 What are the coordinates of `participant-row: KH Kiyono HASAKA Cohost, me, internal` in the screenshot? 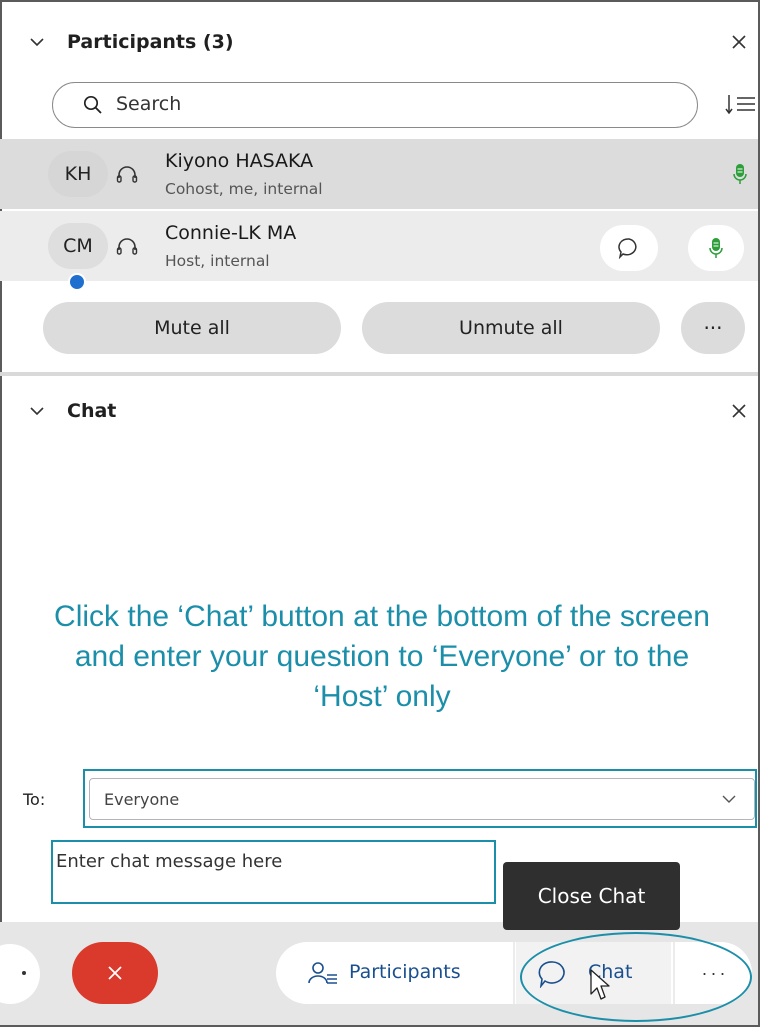 It's located at (379, 174).